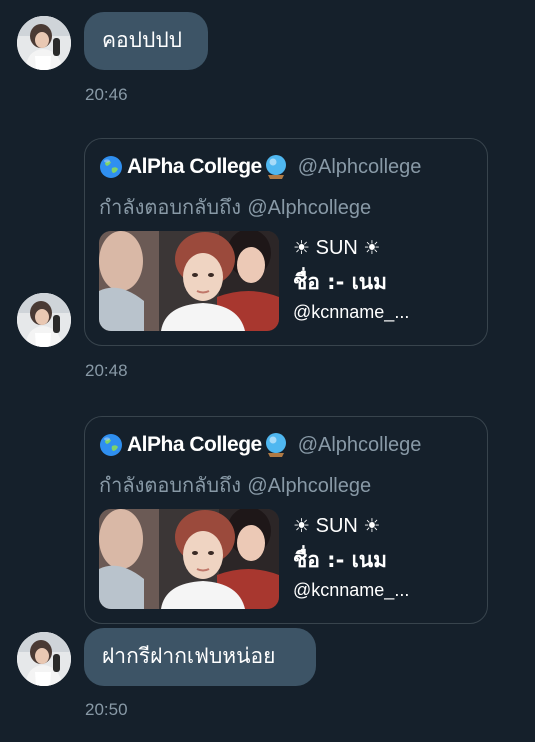 This screenshot has width=535, height=742. I want to click on message-bubble: คอปปปป, so click(146, 41).